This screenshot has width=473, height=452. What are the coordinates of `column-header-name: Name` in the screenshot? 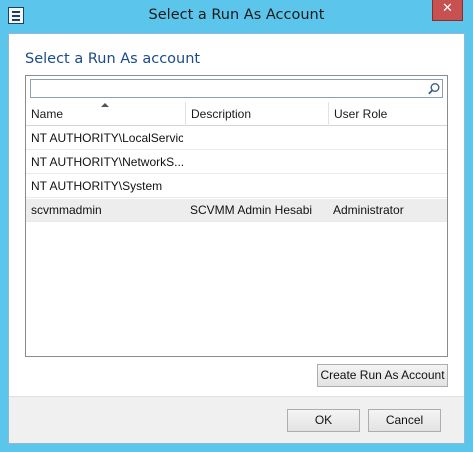 It's located at (105, 114).